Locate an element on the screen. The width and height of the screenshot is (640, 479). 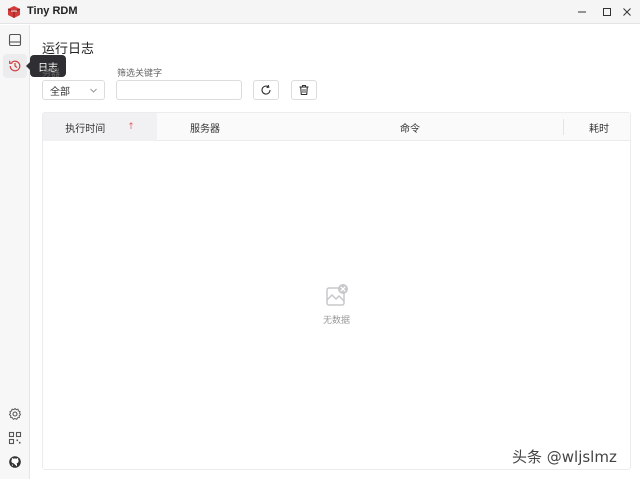
refresh-icon is located at coordinates (266, 89).